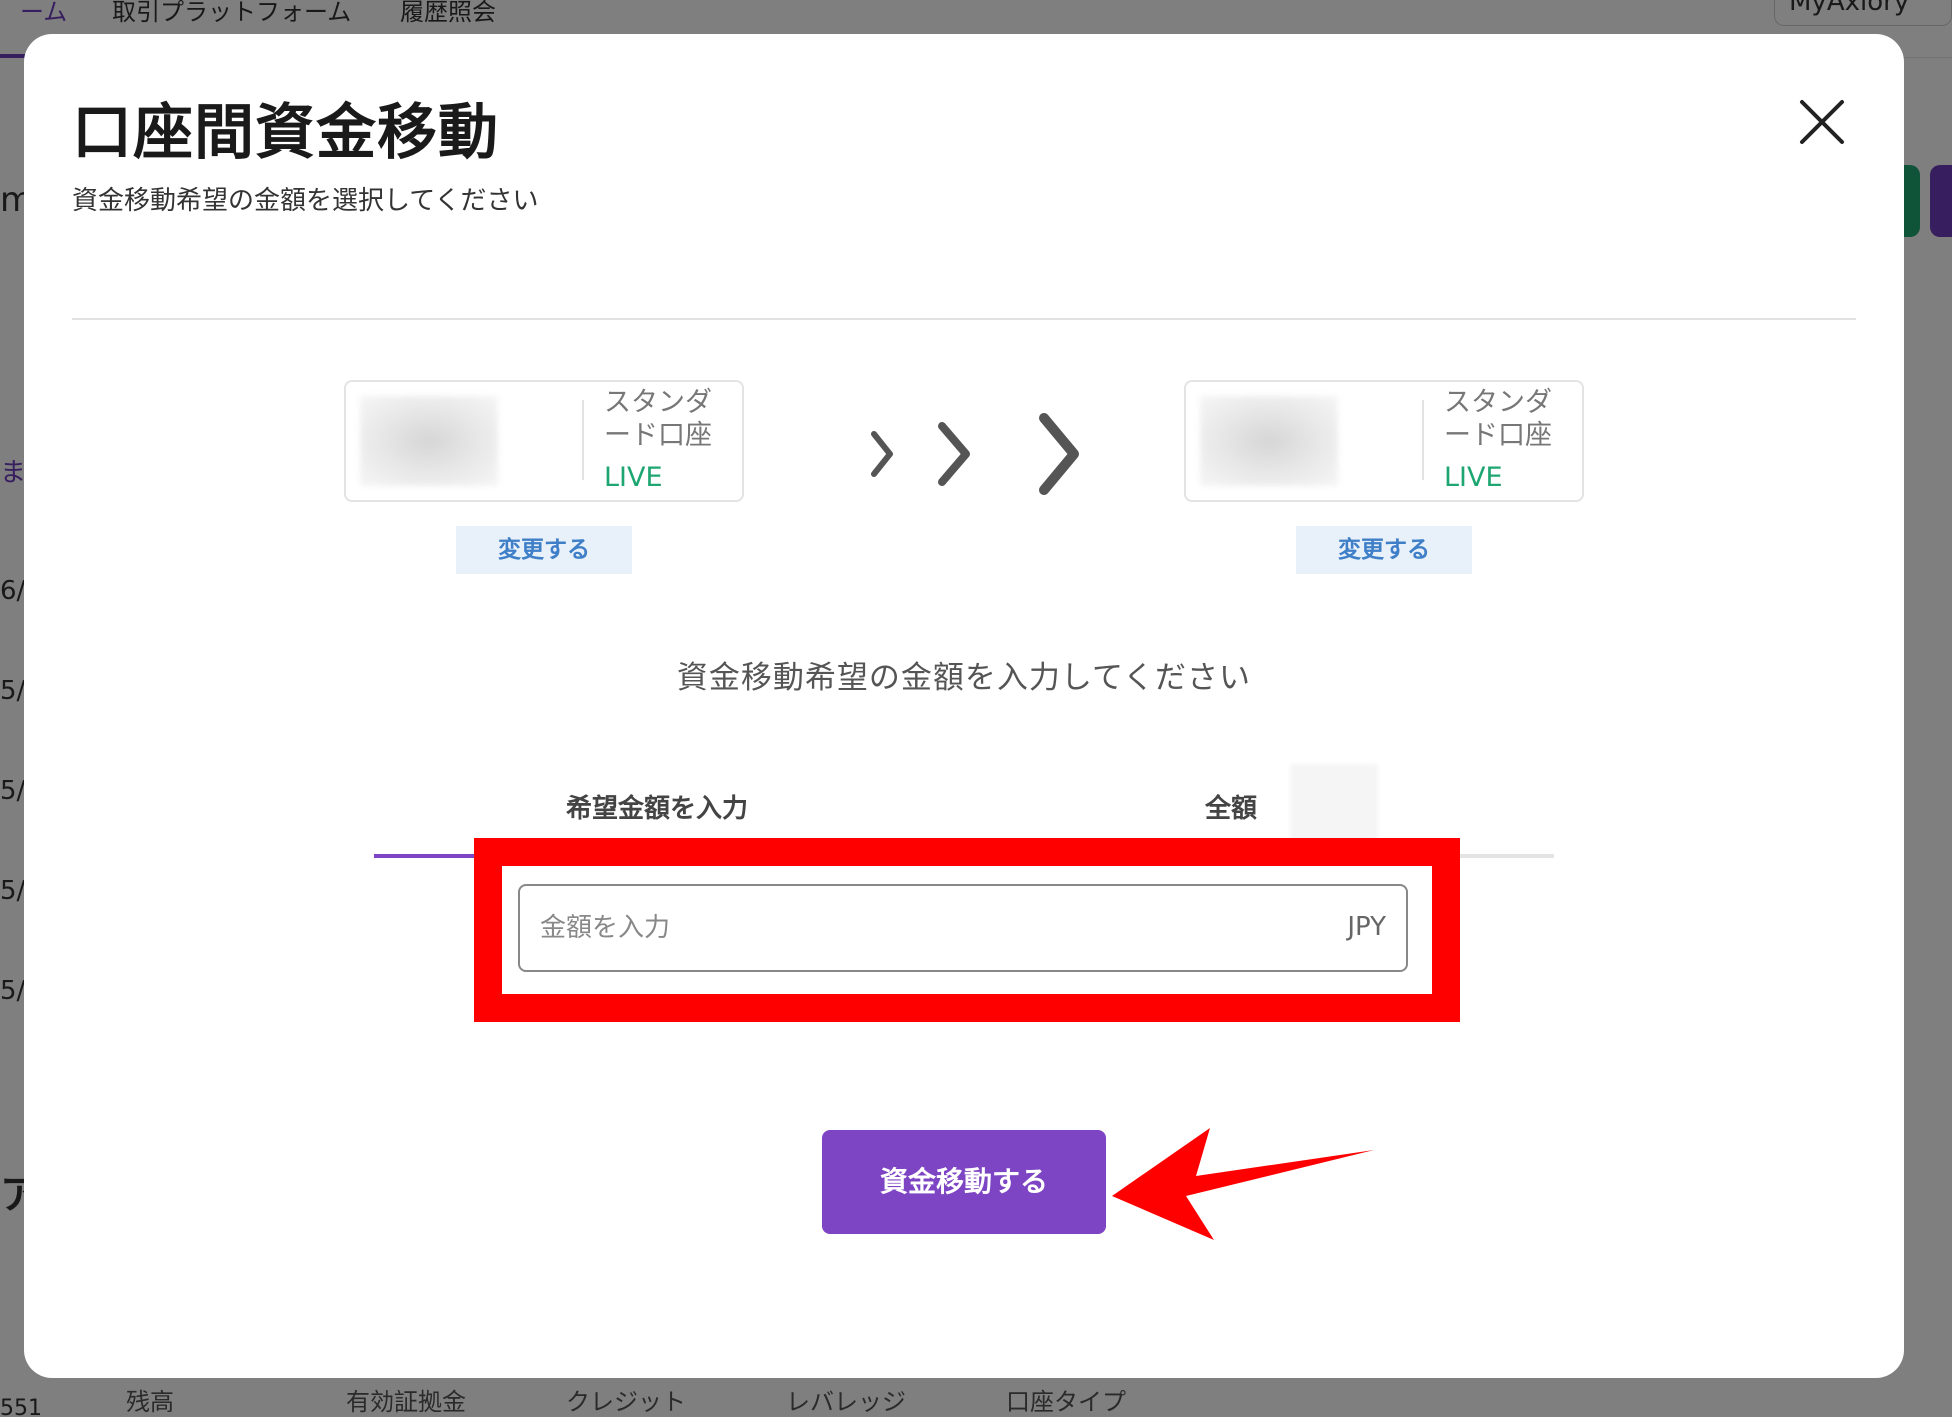  Describe the element at coordinates (964, 1182) in the screenshot. I see `submit-transfer-button: 資金移動する` at that location.